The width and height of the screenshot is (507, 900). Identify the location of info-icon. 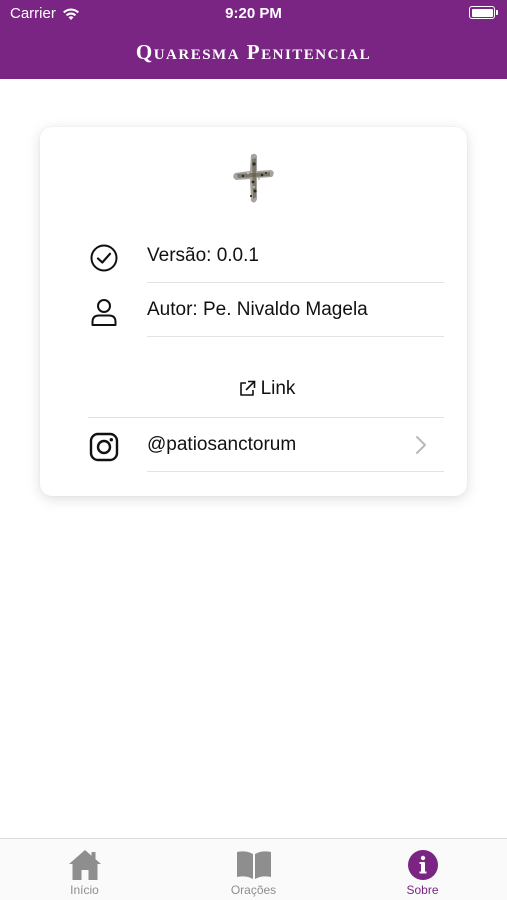
(423, 865).